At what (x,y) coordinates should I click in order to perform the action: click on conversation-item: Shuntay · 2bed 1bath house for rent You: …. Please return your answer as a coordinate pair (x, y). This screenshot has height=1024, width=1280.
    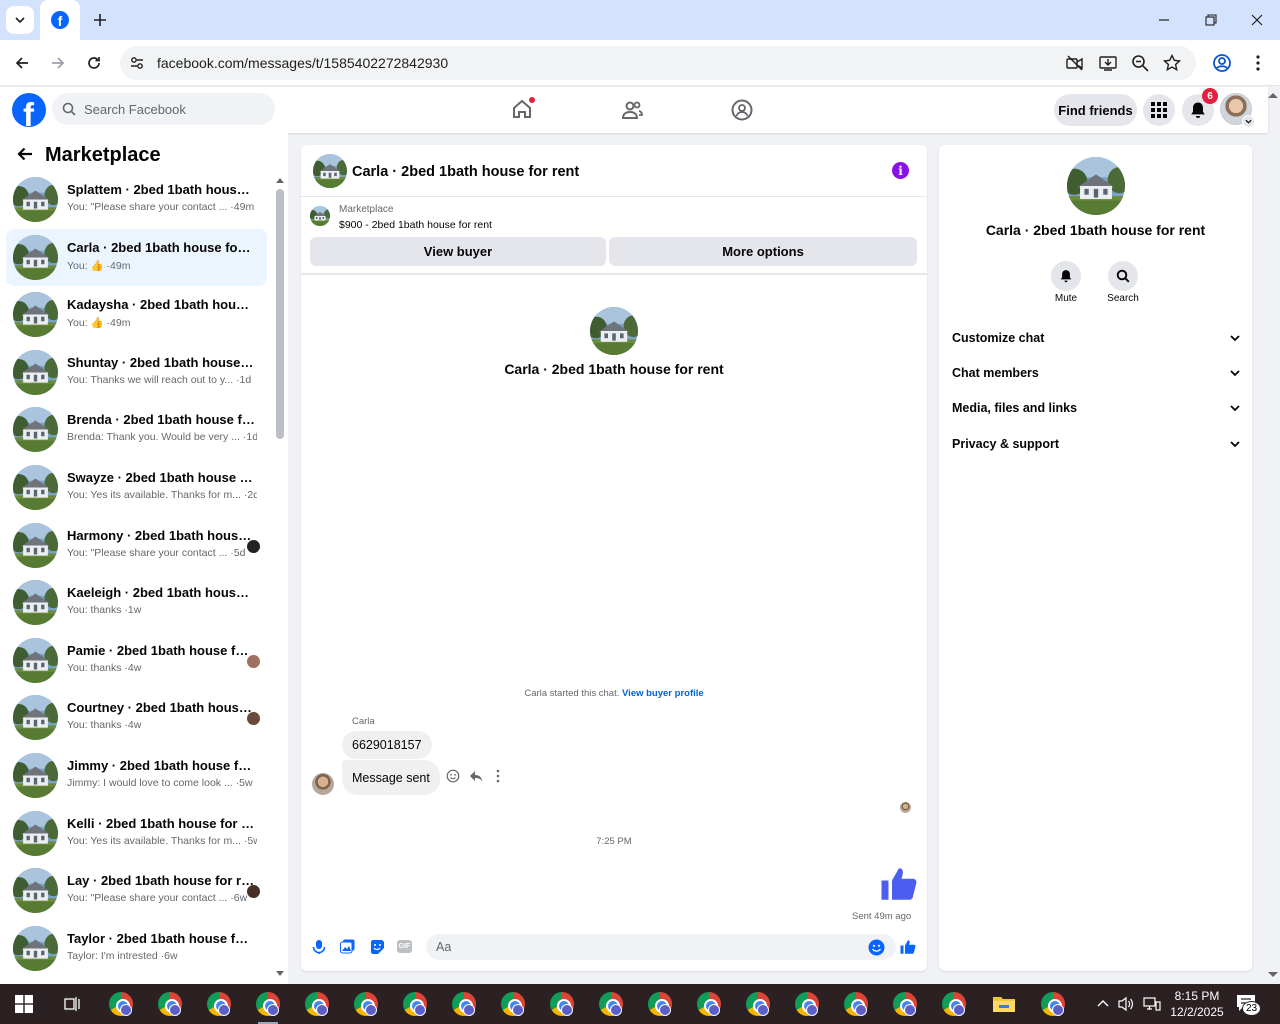
    Looking at the image, I should click on (136, 372).